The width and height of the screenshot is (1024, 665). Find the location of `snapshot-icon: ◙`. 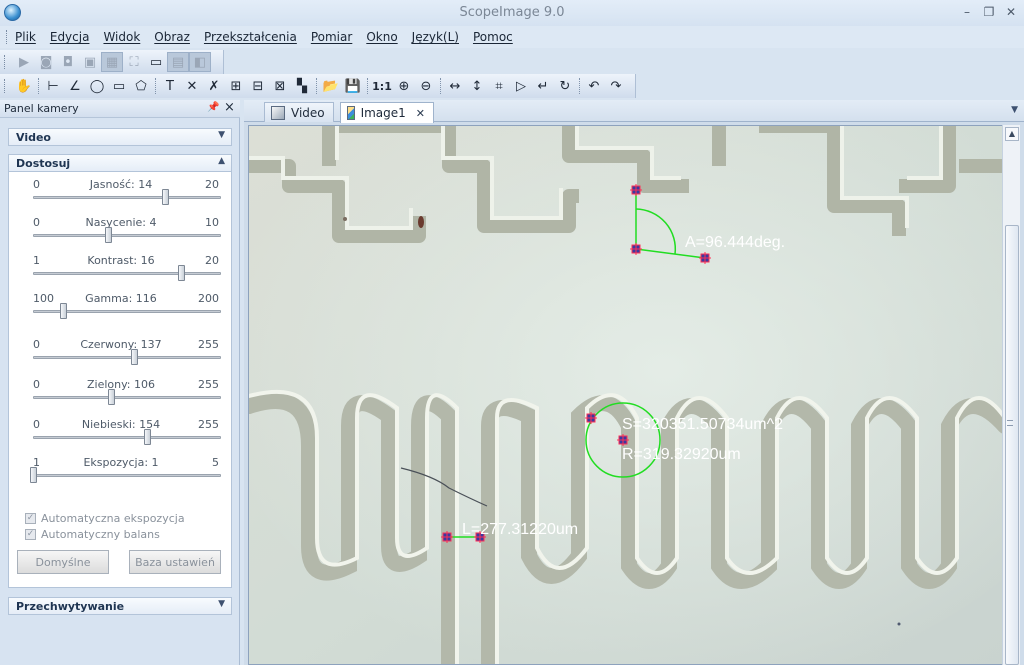

snapshot-icon: ◙ is located at coordinates (46, 62).